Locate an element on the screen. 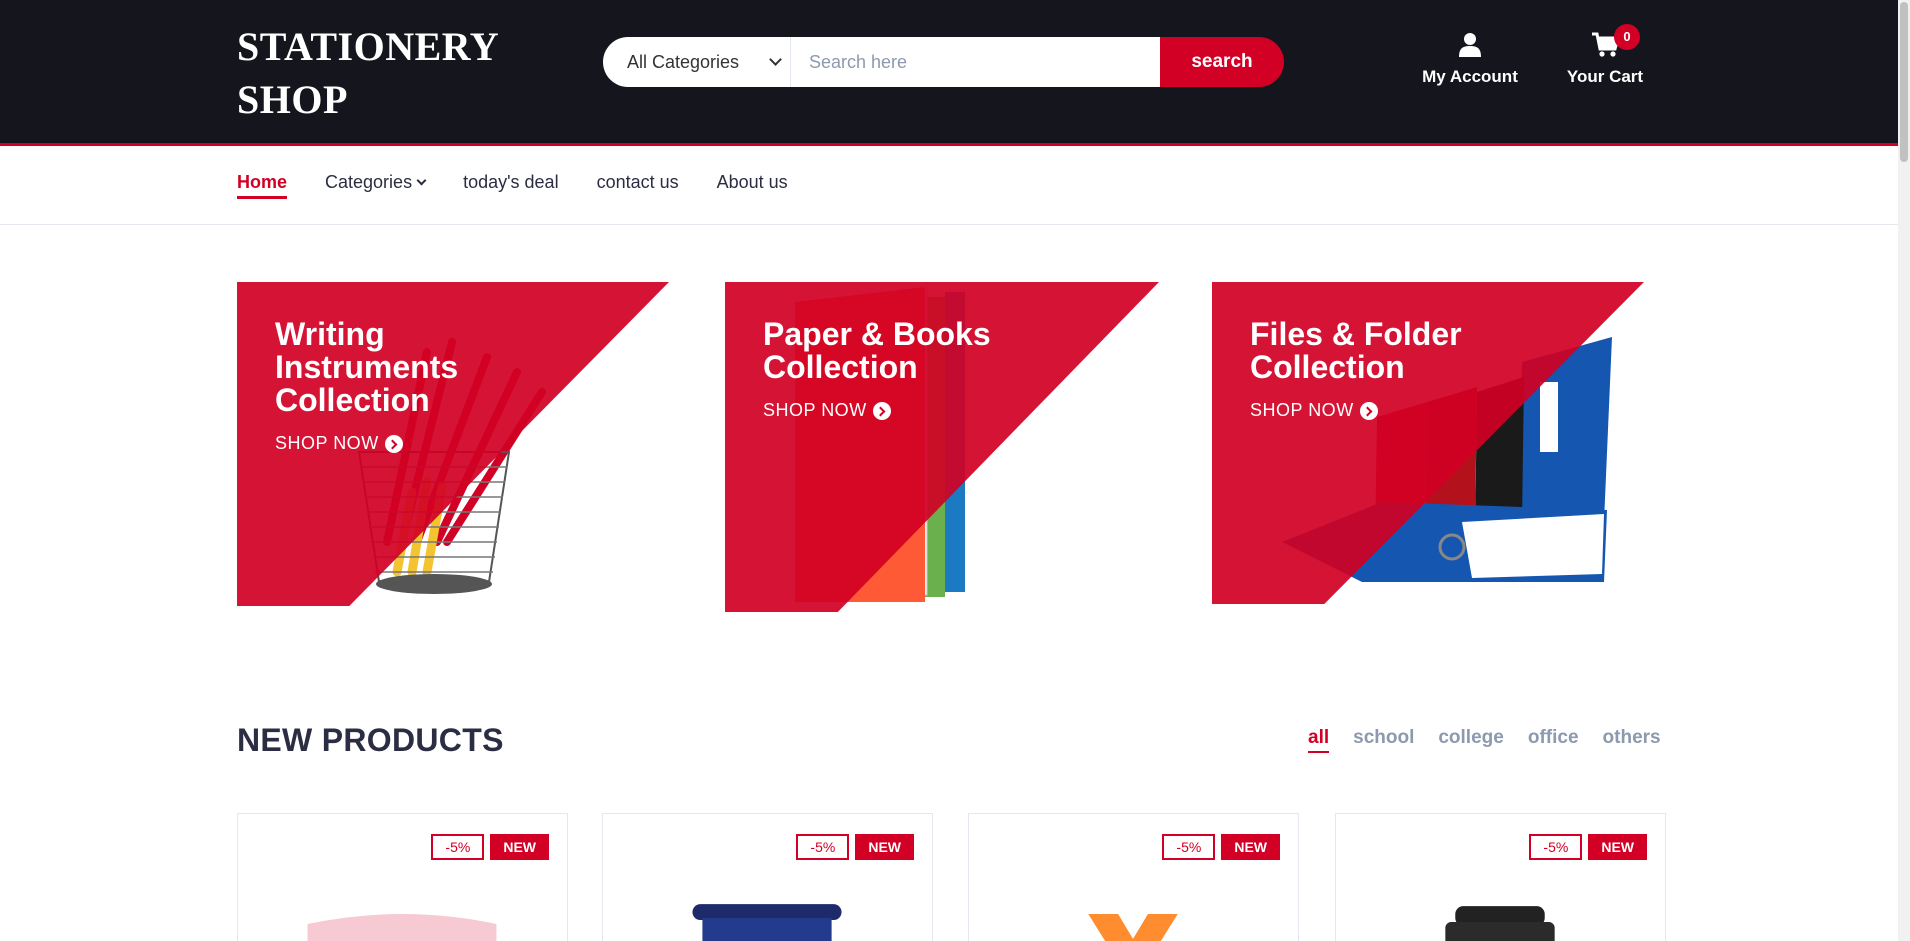  tab-others: others is located at coordinates (1632, 740).